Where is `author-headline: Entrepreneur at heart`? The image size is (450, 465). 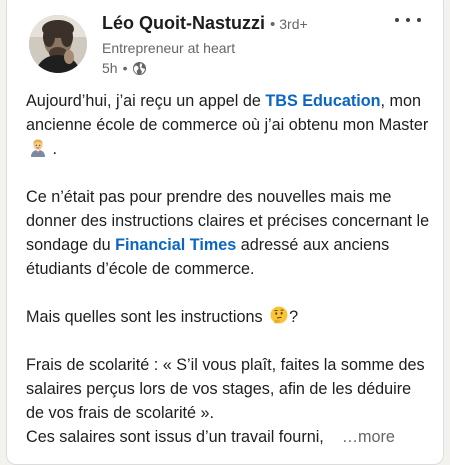
author-headline: Entrepreneur at heart is located at coordinates (169, 48).